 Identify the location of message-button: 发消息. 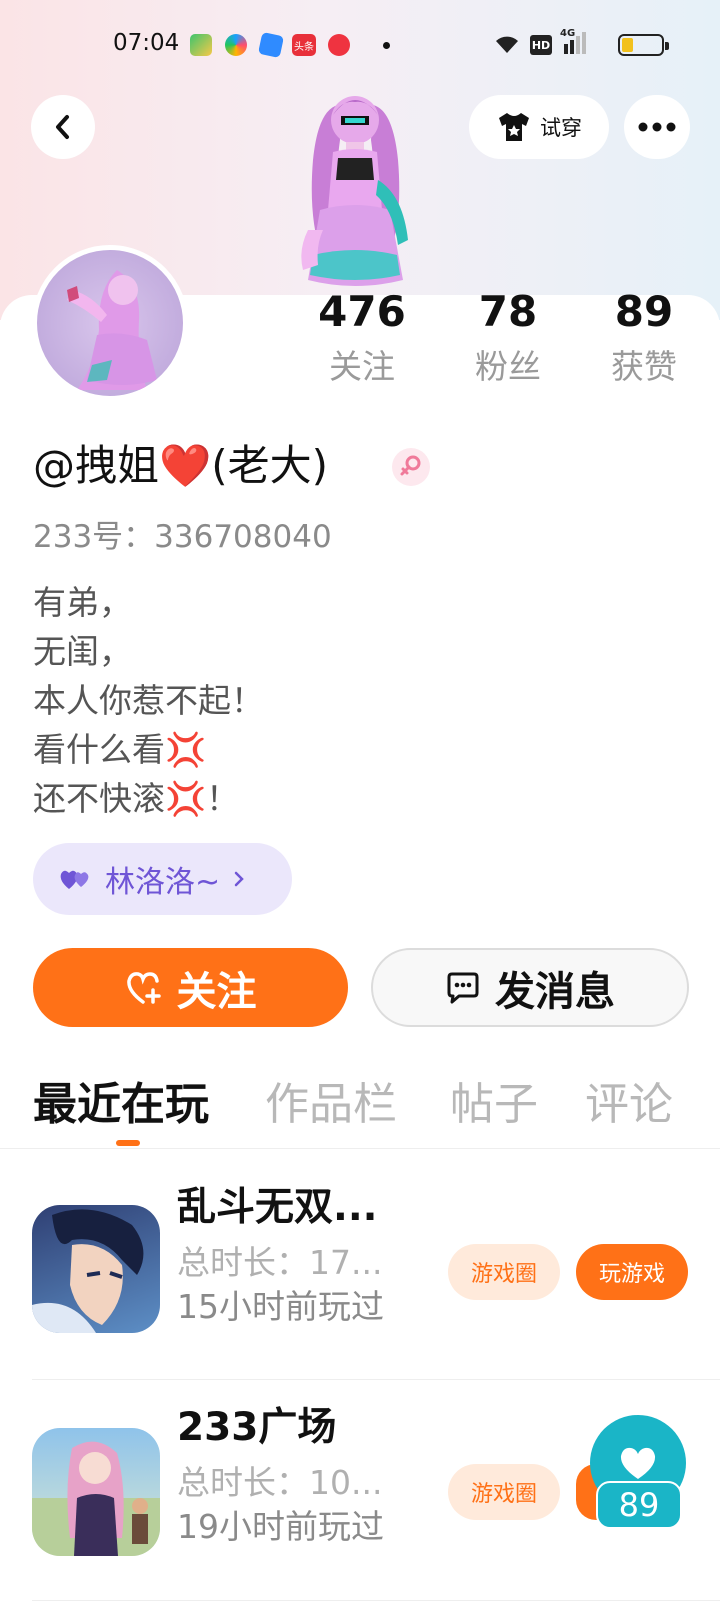
(530, 987).